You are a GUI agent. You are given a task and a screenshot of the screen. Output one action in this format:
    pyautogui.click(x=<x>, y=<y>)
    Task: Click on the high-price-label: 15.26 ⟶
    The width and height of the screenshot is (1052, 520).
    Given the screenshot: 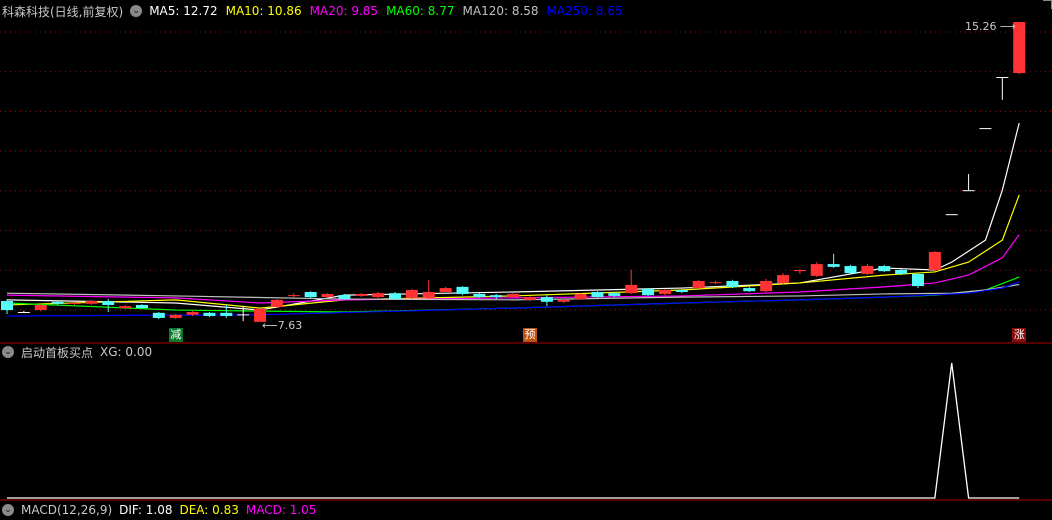 What is the action you would take?
    pyautogui.click(x=990, y=26)
    